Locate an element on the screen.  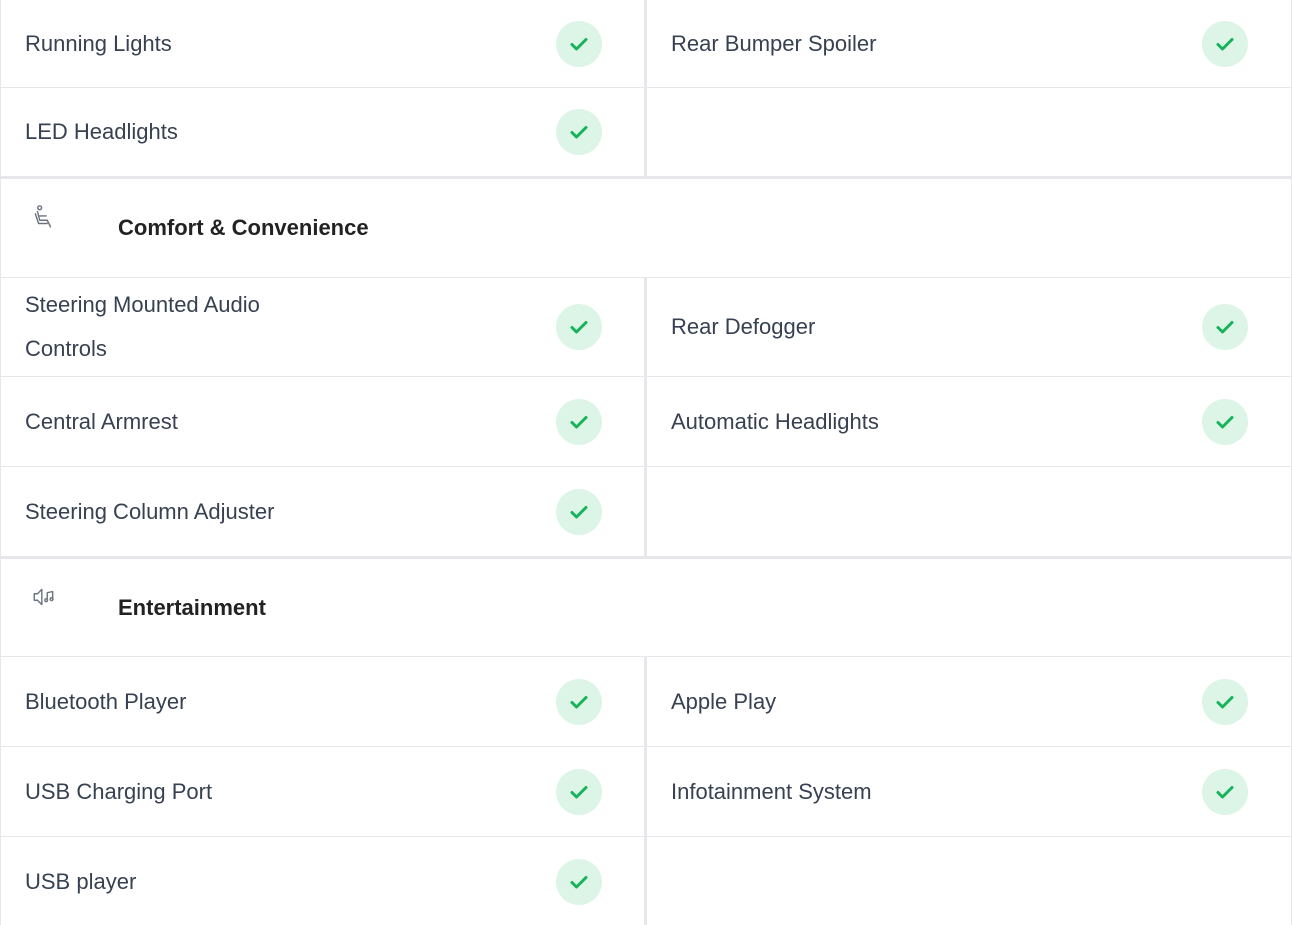
speaker-music-icon is located at coordinates (46, 599).